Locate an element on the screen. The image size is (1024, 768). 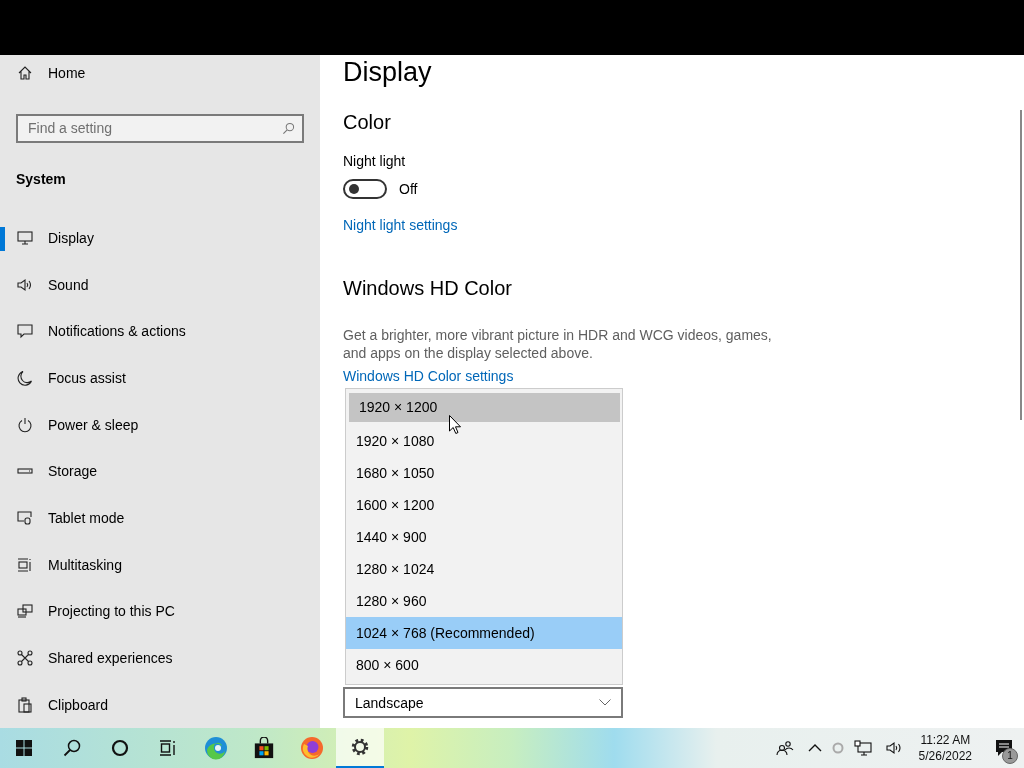
description-text: Get a brighter, more vibrant picture in HDR and WCG videos, games, and apps on the display selected above. is located at coordinates (558, 344).